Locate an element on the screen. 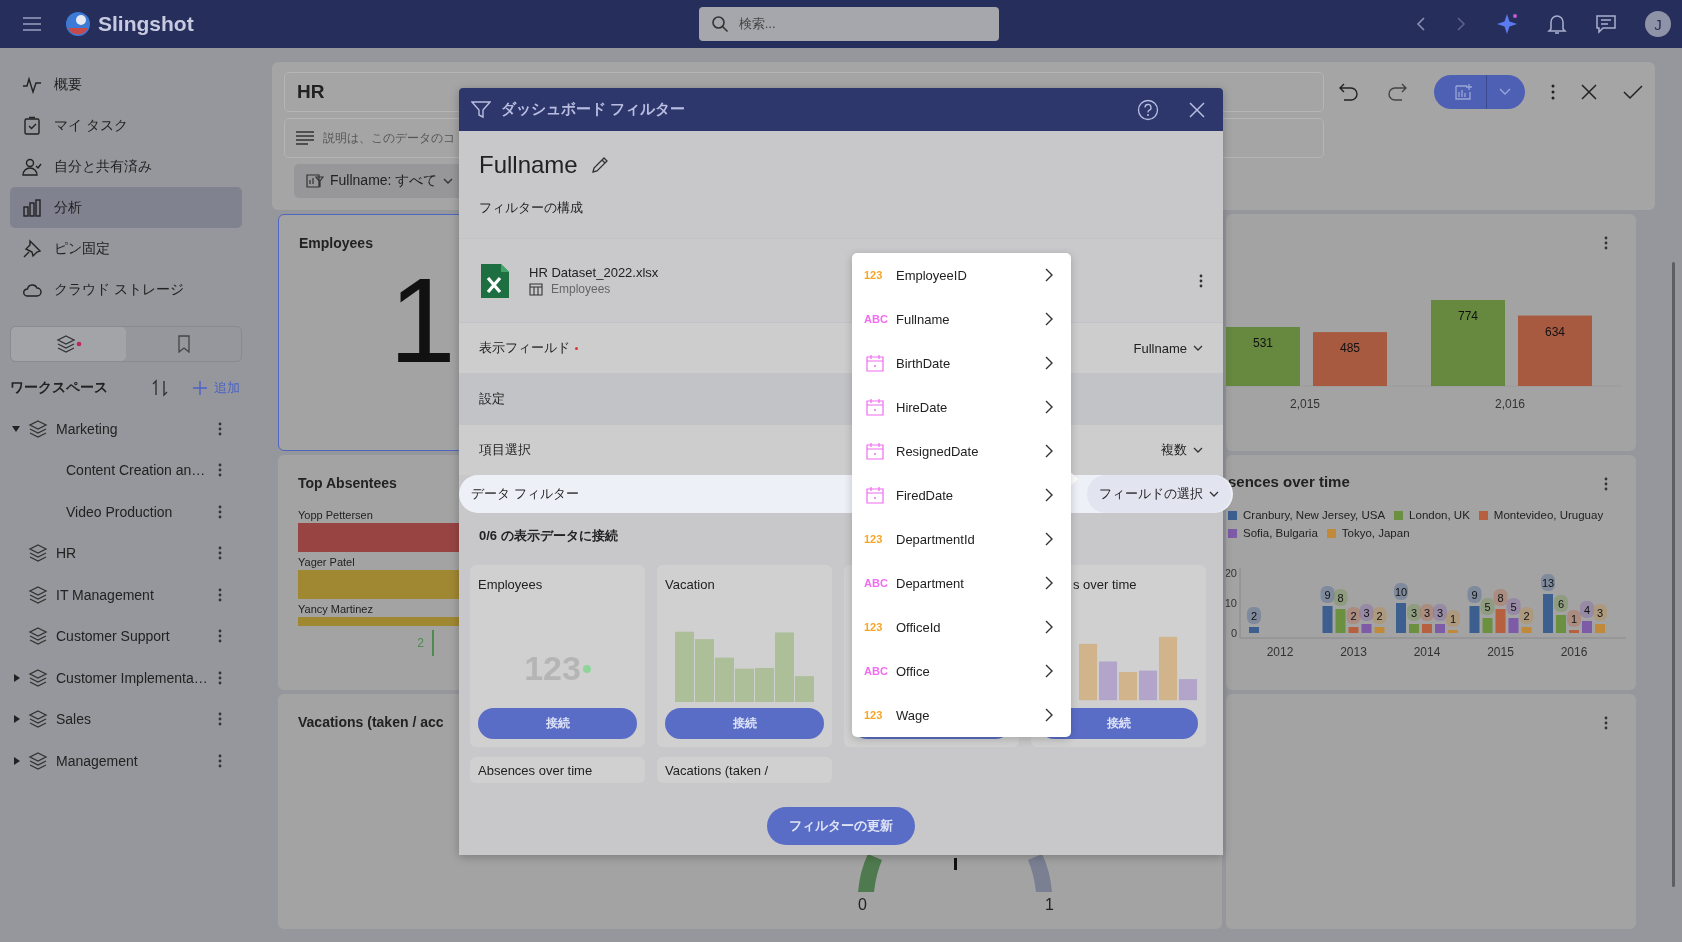 The width and height of the screenshot is (1682, 942). chart-widget: 531 485 2,015 774 634 2,016 is located at coordinates (1431, 332).